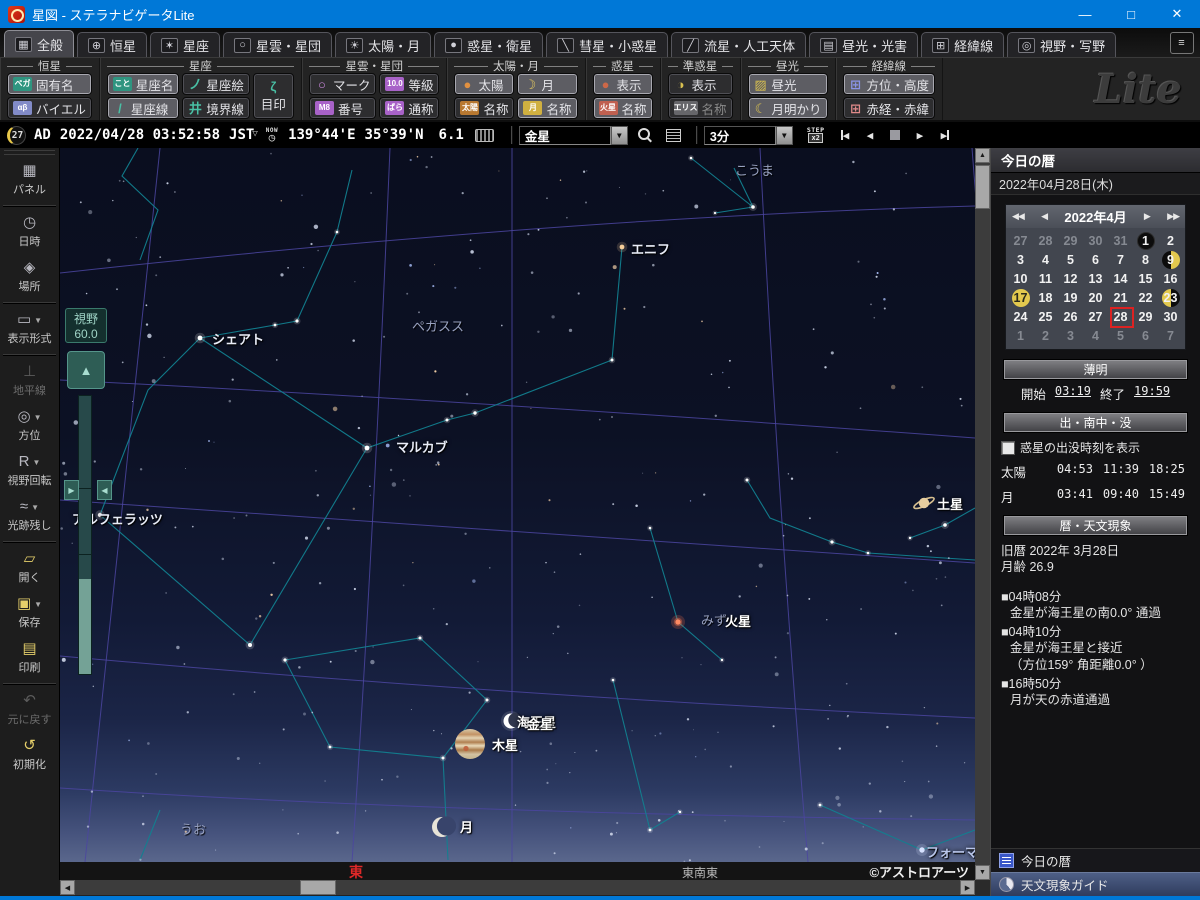 The height and width of the screenshot is (900, 1200). I want to click on calendar-day-23: 23, so click(1170, 297).